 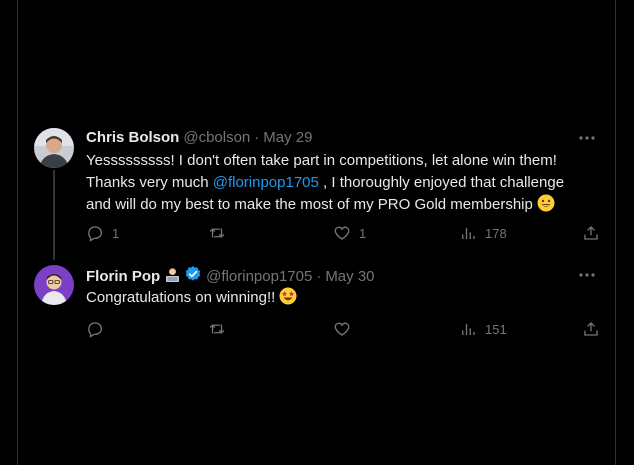 I want to click on author-handle: @florinpop1705, so click(x=259, y=277).